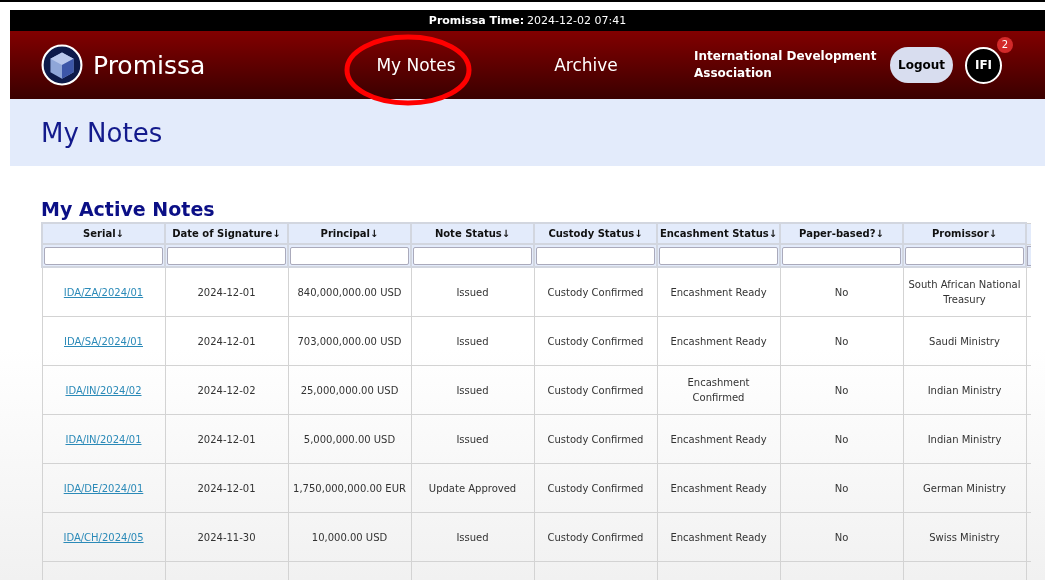 The width and height of the screenshot is (1045, 580). What do you see at coordinates (964, 537) in the screenshot?
I see `table-cell: Swiss Ministry` at bounding box center [964, 537].